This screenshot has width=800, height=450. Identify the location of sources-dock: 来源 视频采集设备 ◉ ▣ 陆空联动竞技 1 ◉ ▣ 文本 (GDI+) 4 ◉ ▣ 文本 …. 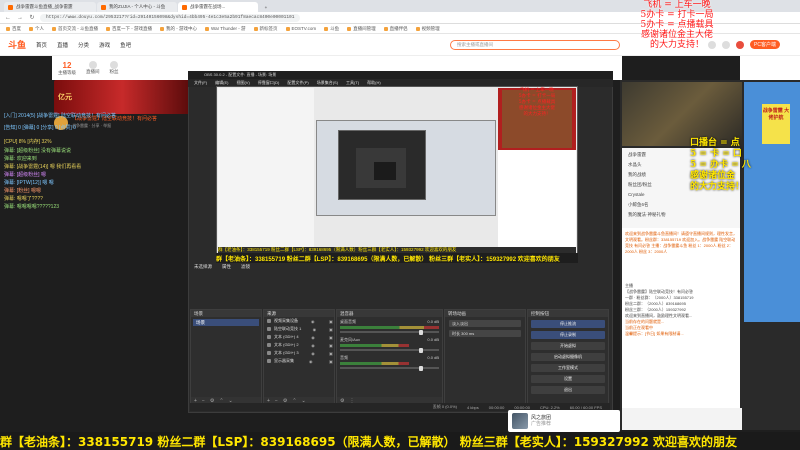
(299, 357).